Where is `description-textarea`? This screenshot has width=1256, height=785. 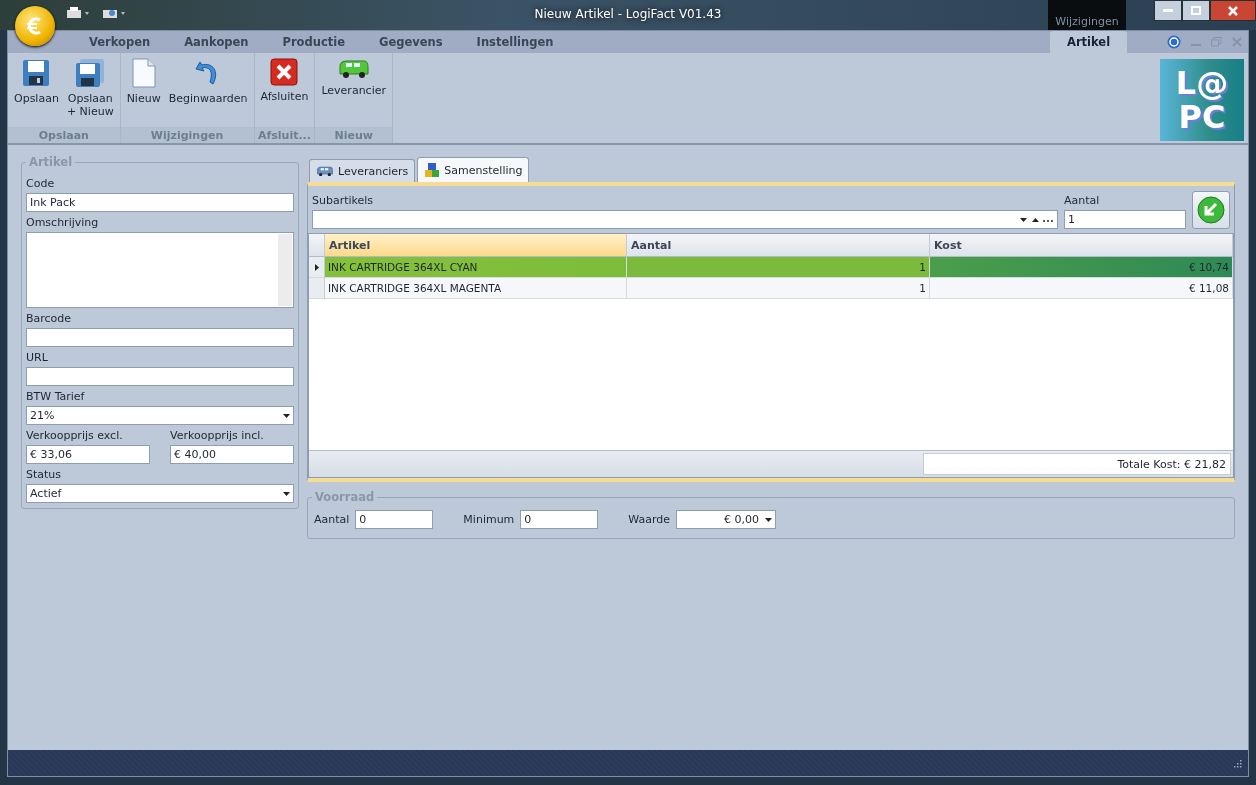
description-textarea is located at coordinates (160, 270).